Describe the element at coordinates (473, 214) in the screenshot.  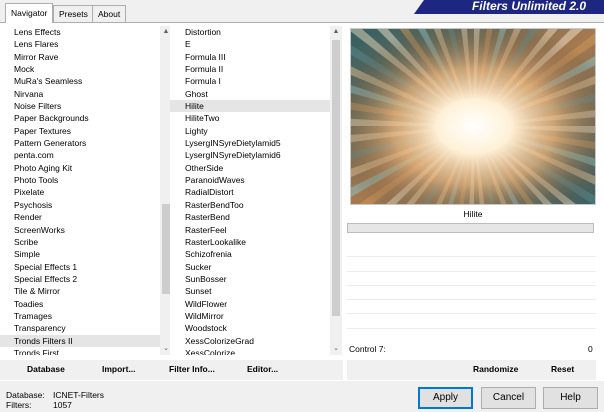
I see `preview-filter-name: Hilite` at that location.